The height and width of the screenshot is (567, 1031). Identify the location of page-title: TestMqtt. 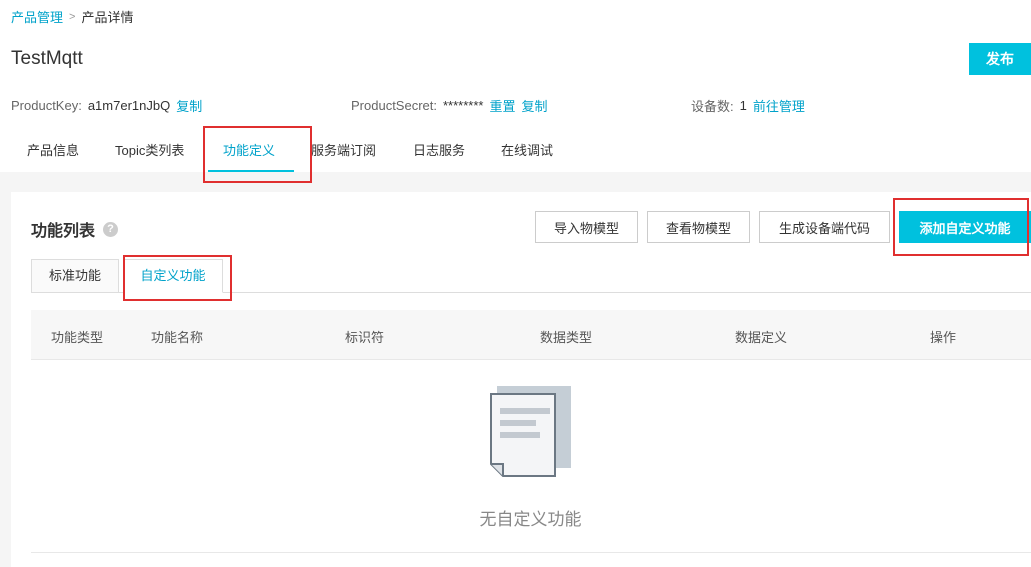
(47, 58).